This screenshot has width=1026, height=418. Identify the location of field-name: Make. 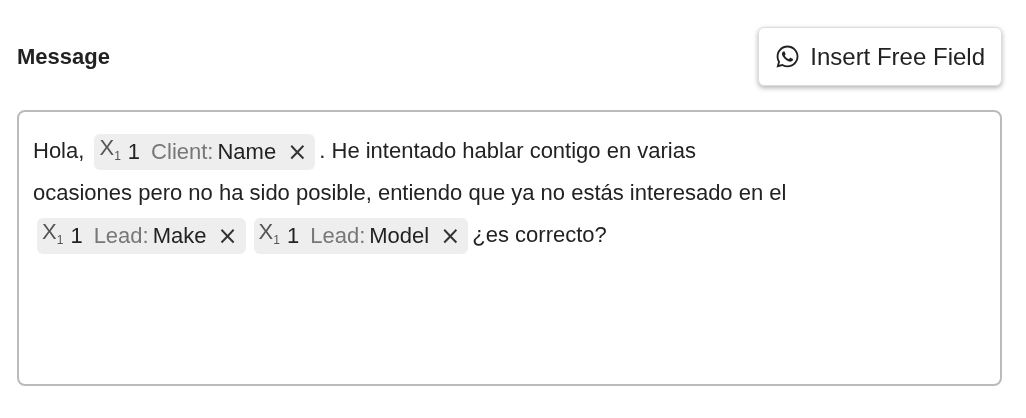
(179, 236).